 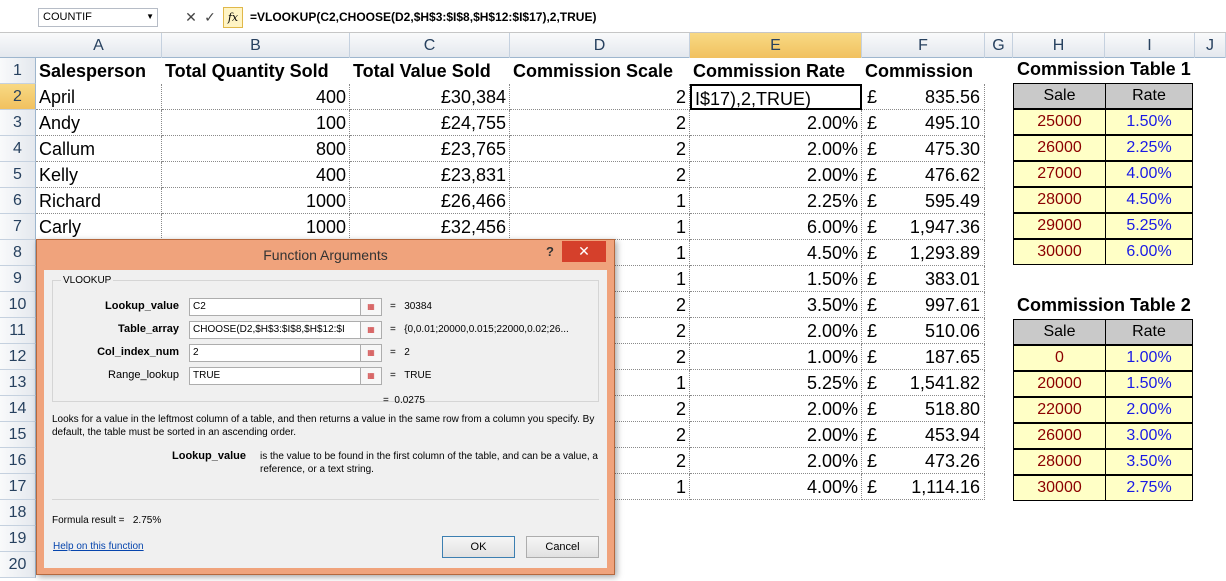 I want to click on cell-e: 3.50%, so click(x=776, y=305).